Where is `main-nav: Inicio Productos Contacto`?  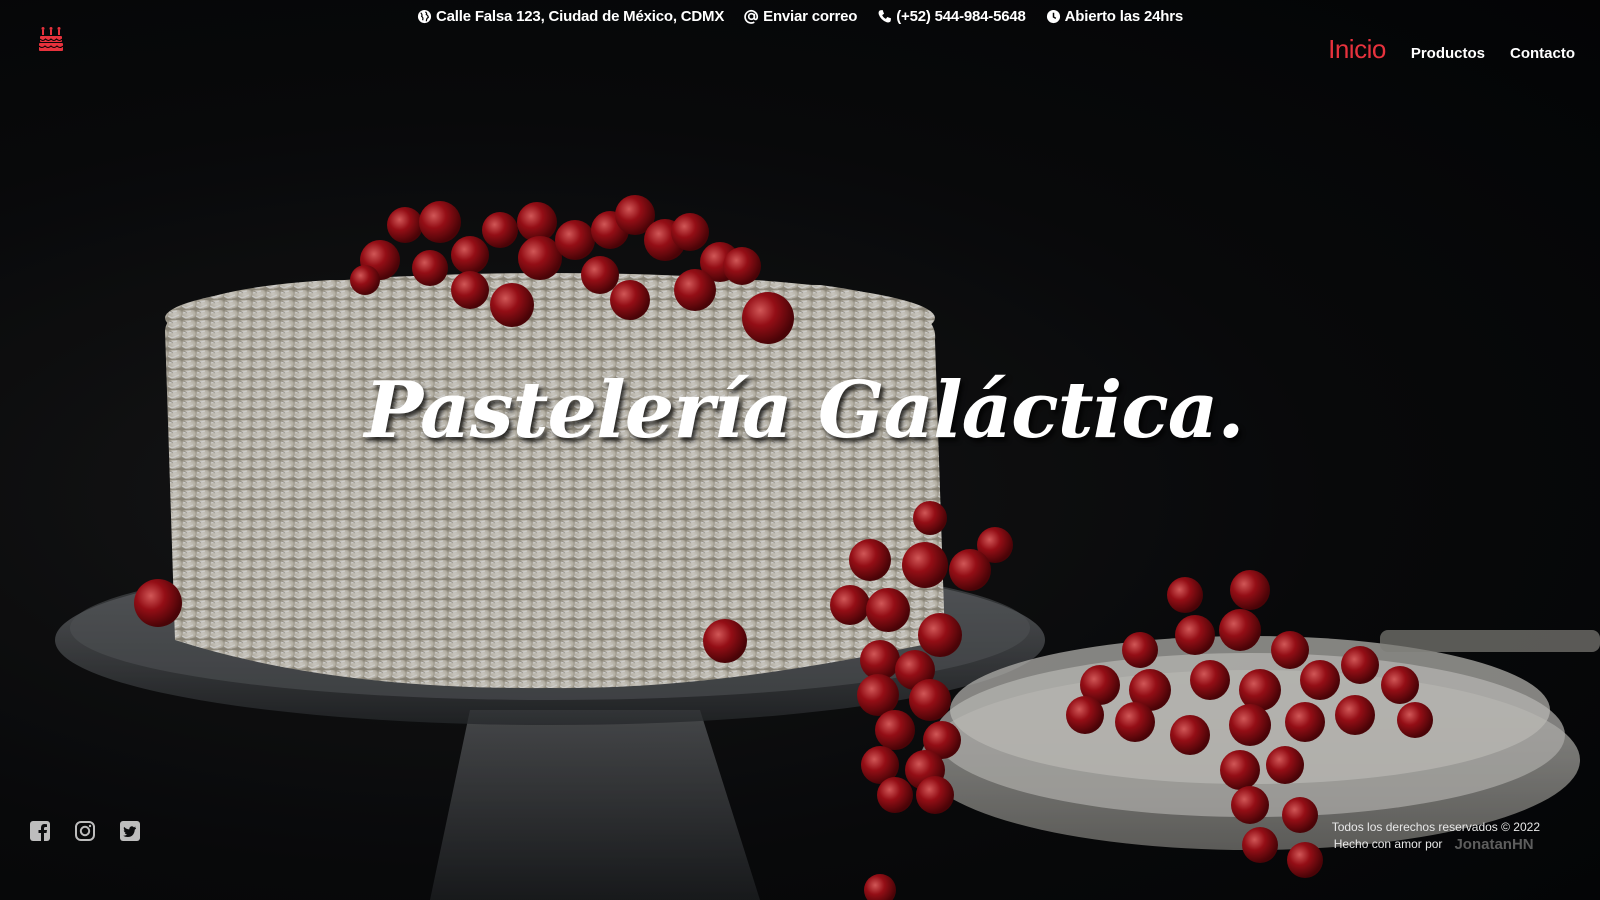
main-nav: Inicio Productos Contacto is located at coordinates (1451, 49).